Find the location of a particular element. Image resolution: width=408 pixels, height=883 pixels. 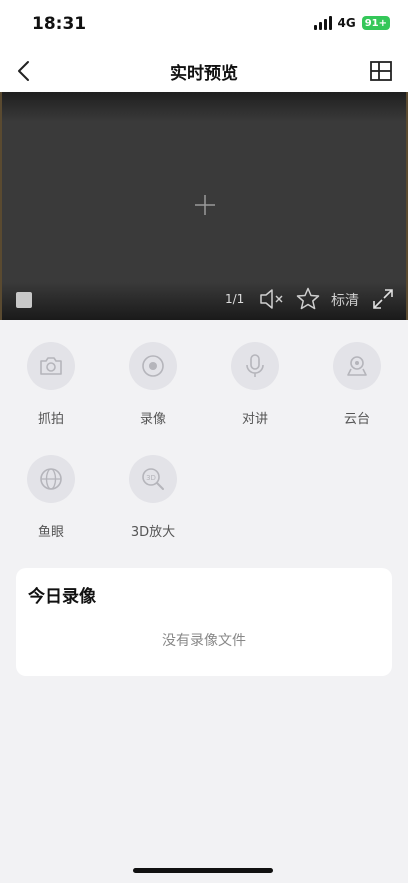

snapshot-circle is located at coordinates (51, 366).